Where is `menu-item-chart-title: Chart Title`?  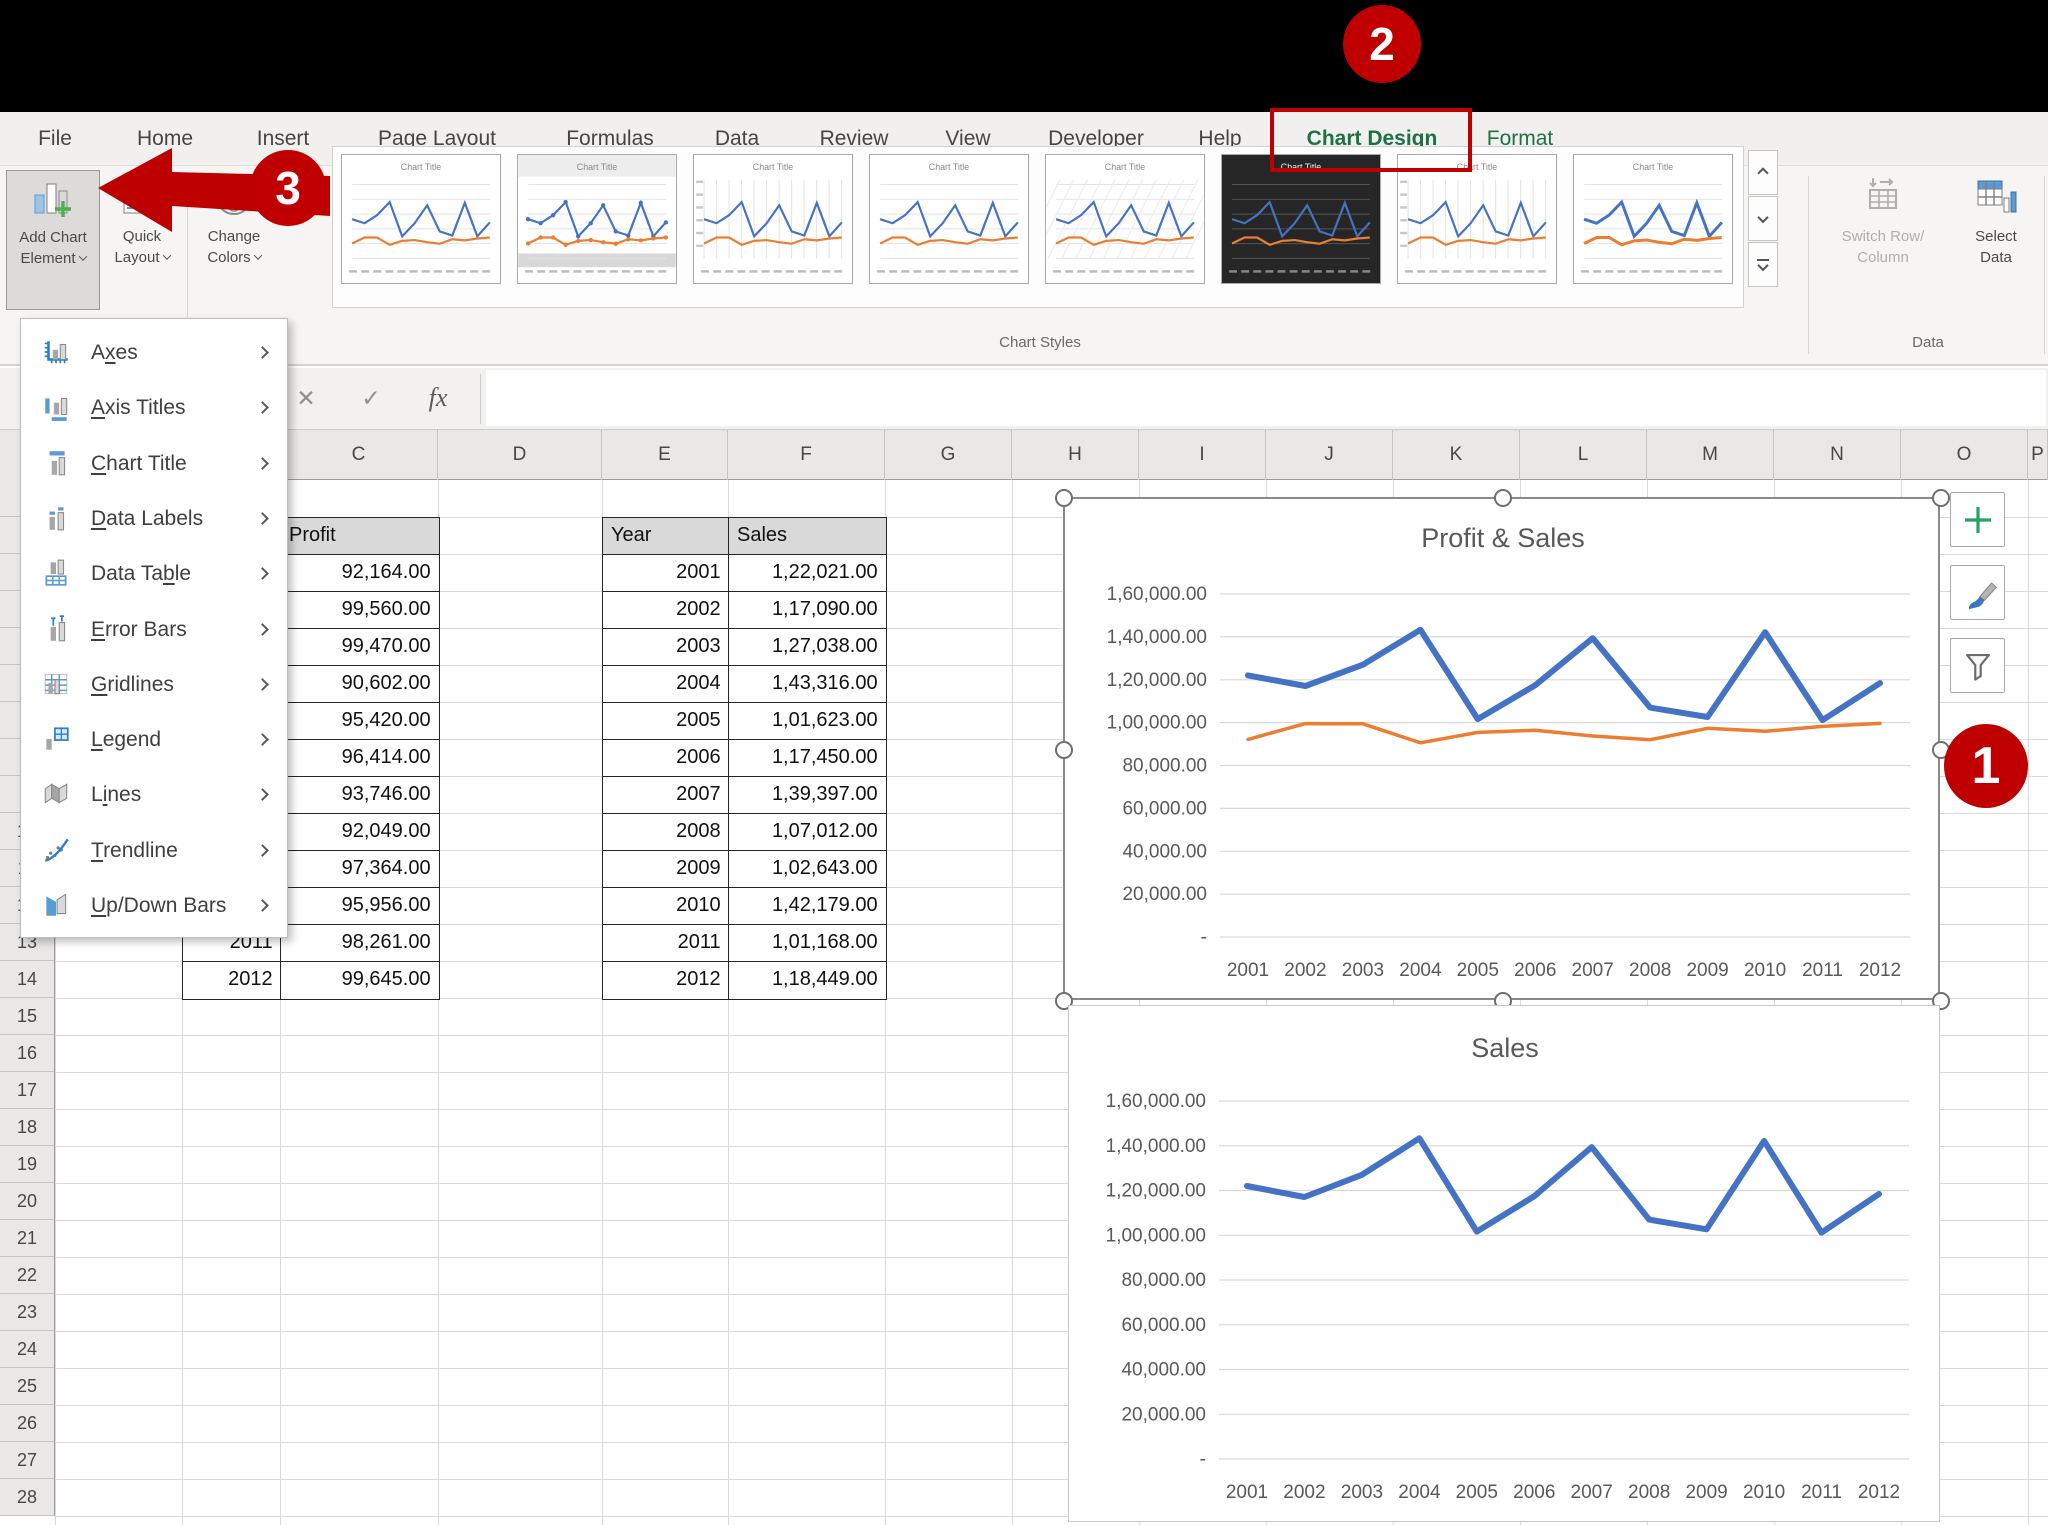
menu-item-chart-title: Chart Title is located at coordinates (154, 463).